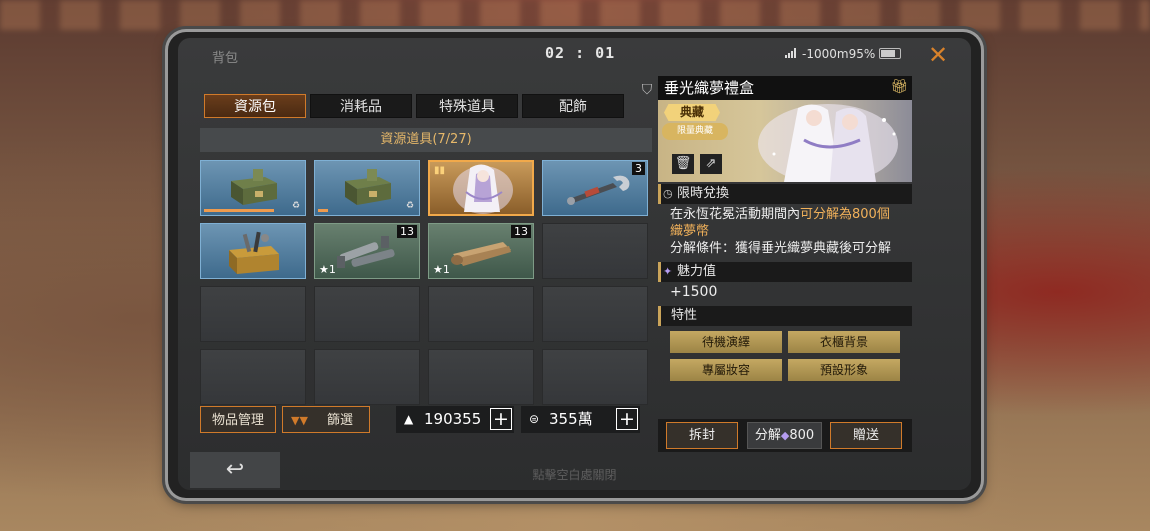 This screenshot has width=1150, height=531. I want to click on item-count: 3, so click(638, 168).